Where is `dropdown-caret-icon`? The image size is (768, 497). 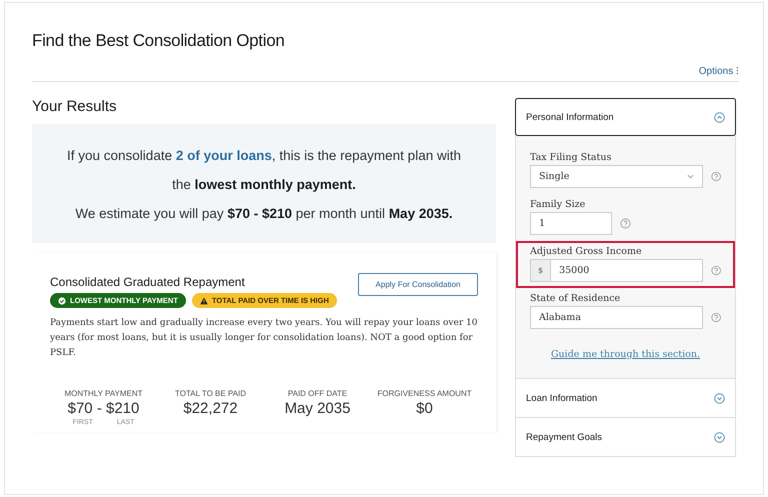 dropdown-caret-icon is located at coordinates (690, 176).